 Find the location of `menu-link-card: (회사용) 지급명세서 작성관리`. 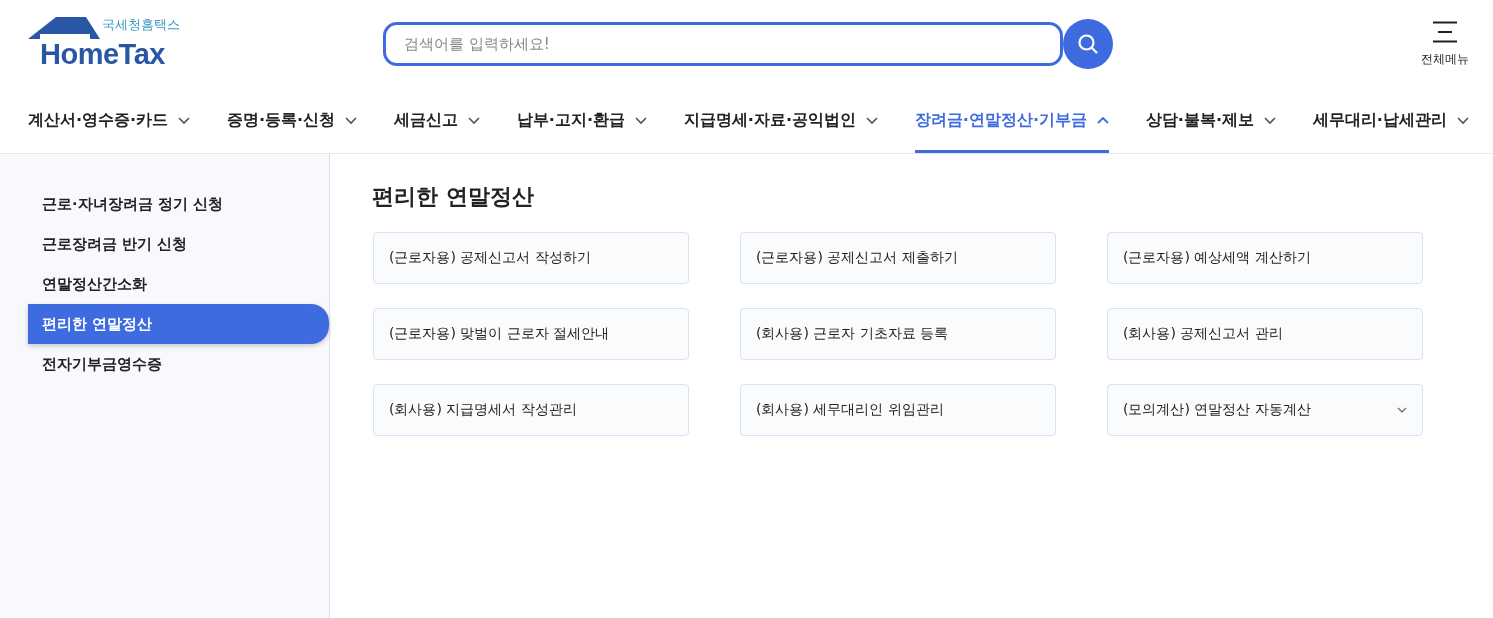

menu-link-card: (회사용) 지급명세서 작성관리 is located at coordinates (531, 410).